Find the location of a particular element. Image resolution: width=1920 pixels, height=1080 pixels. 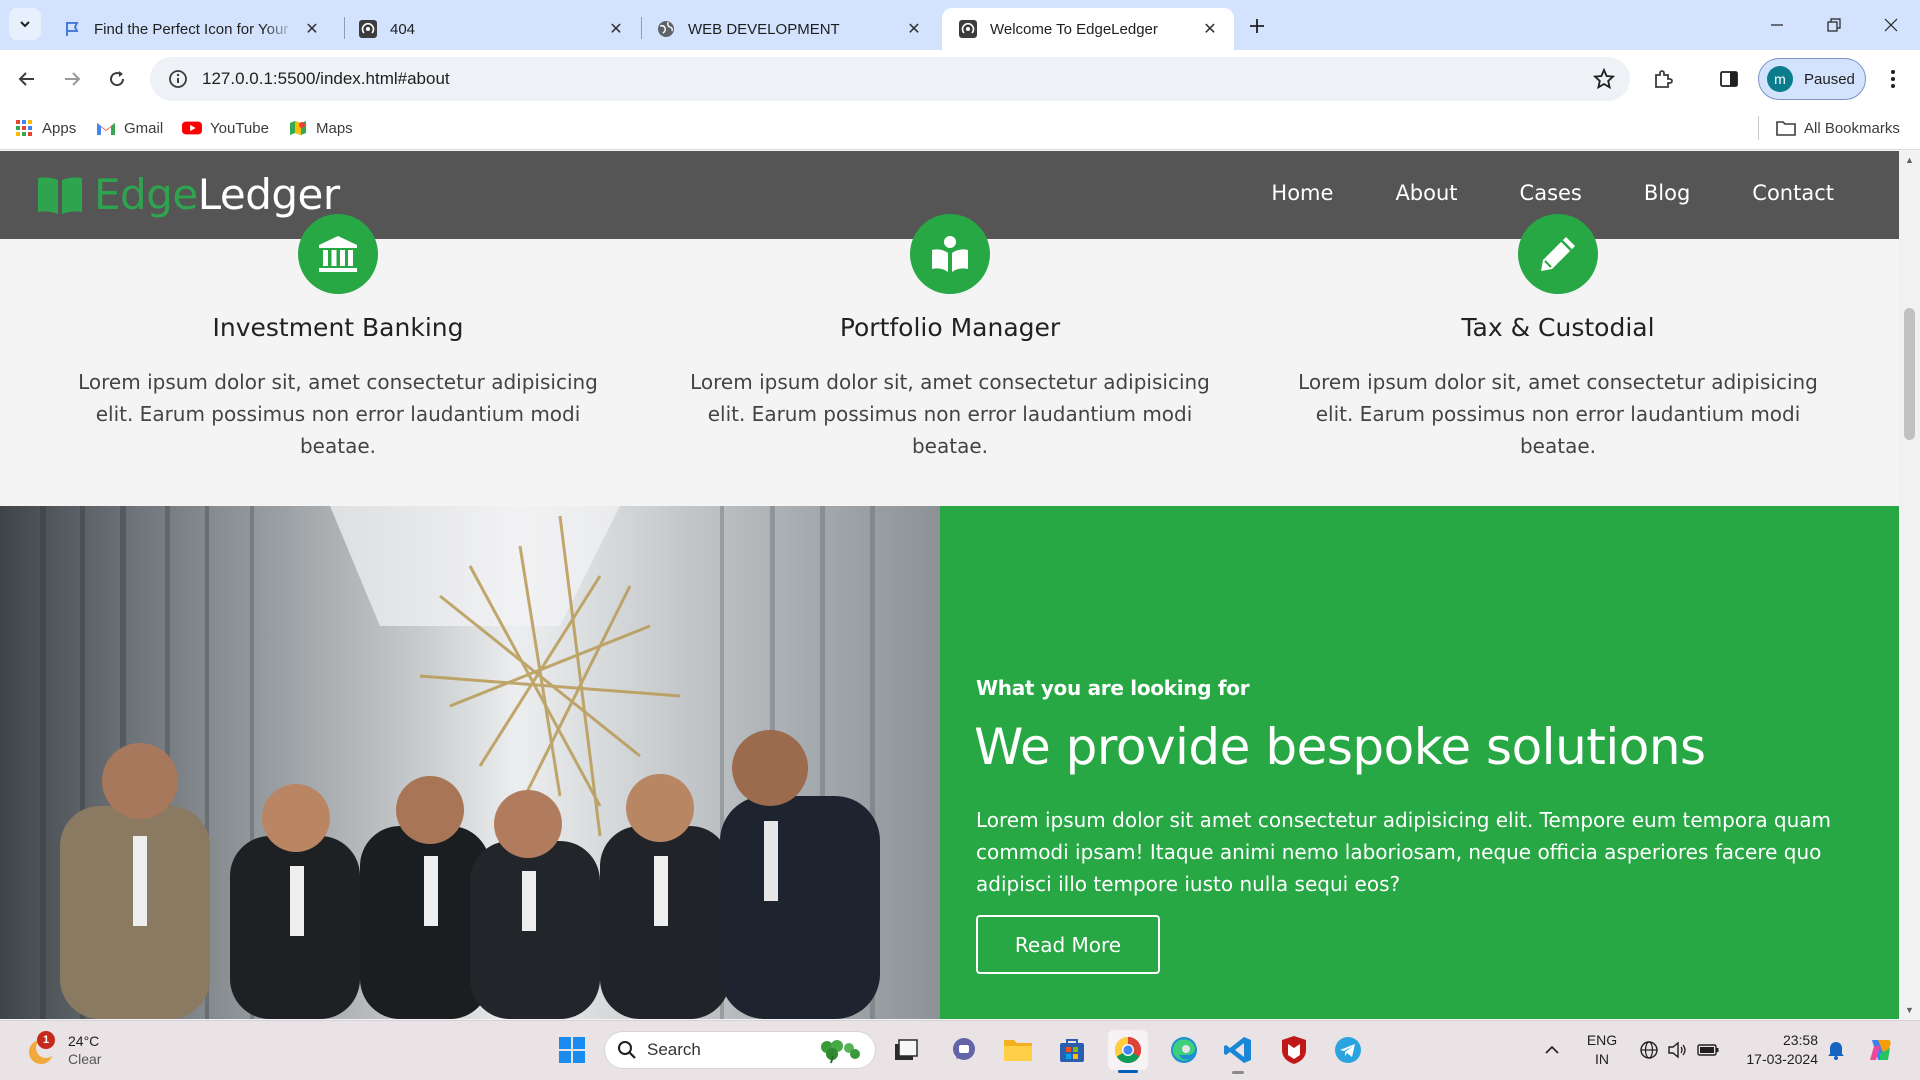

side-panel-button is located at coordinates (1729, 79).